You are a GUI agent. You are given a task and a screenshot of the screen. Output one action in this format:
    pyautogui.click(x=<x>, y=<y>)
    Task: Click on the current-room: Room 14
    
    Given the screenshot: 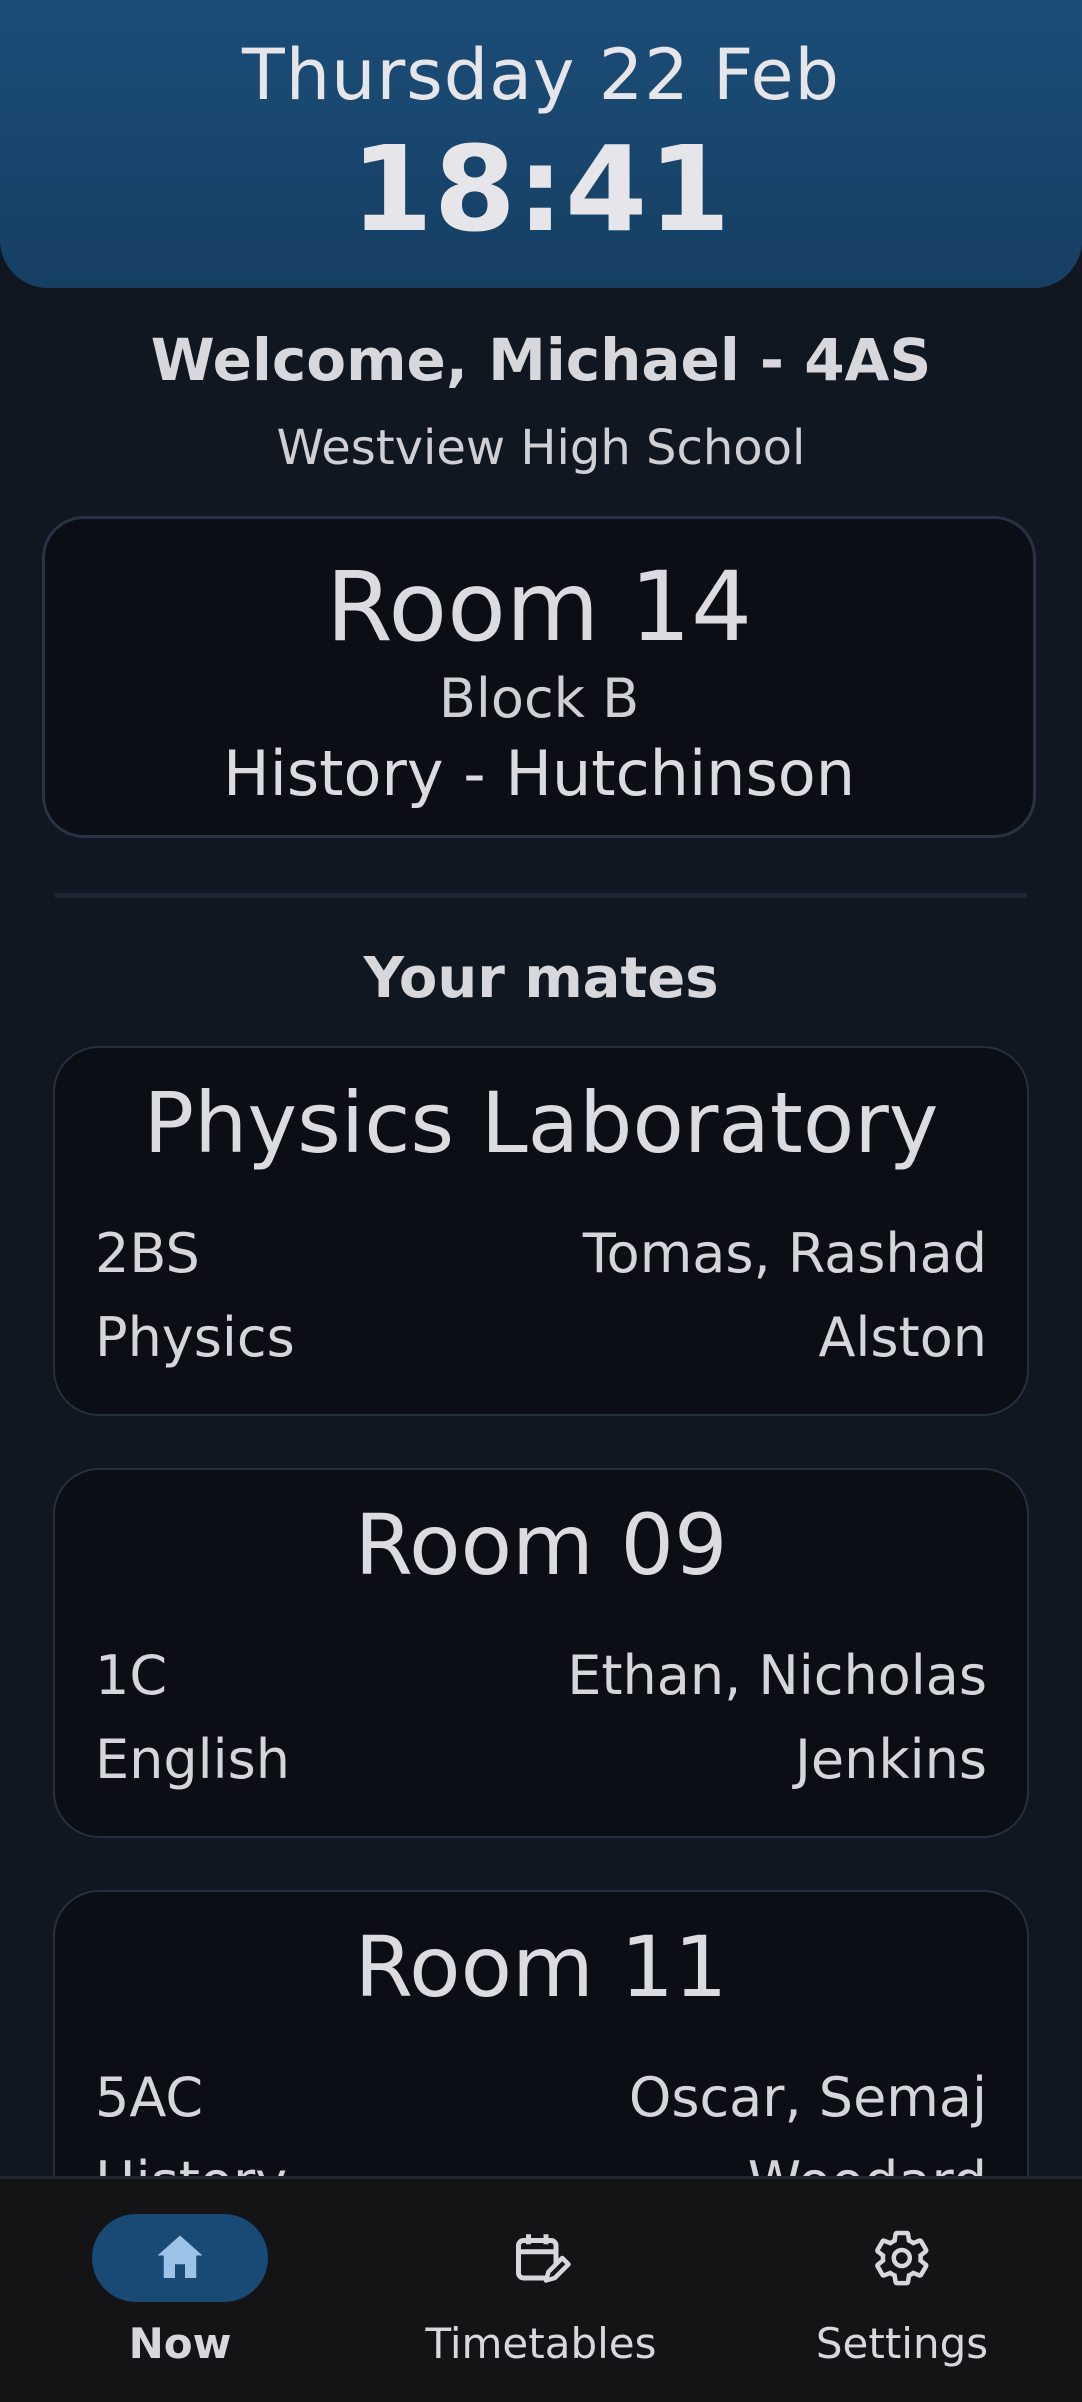 What is the action you would take?
    pyautogui.click(x=539, y=607)
    